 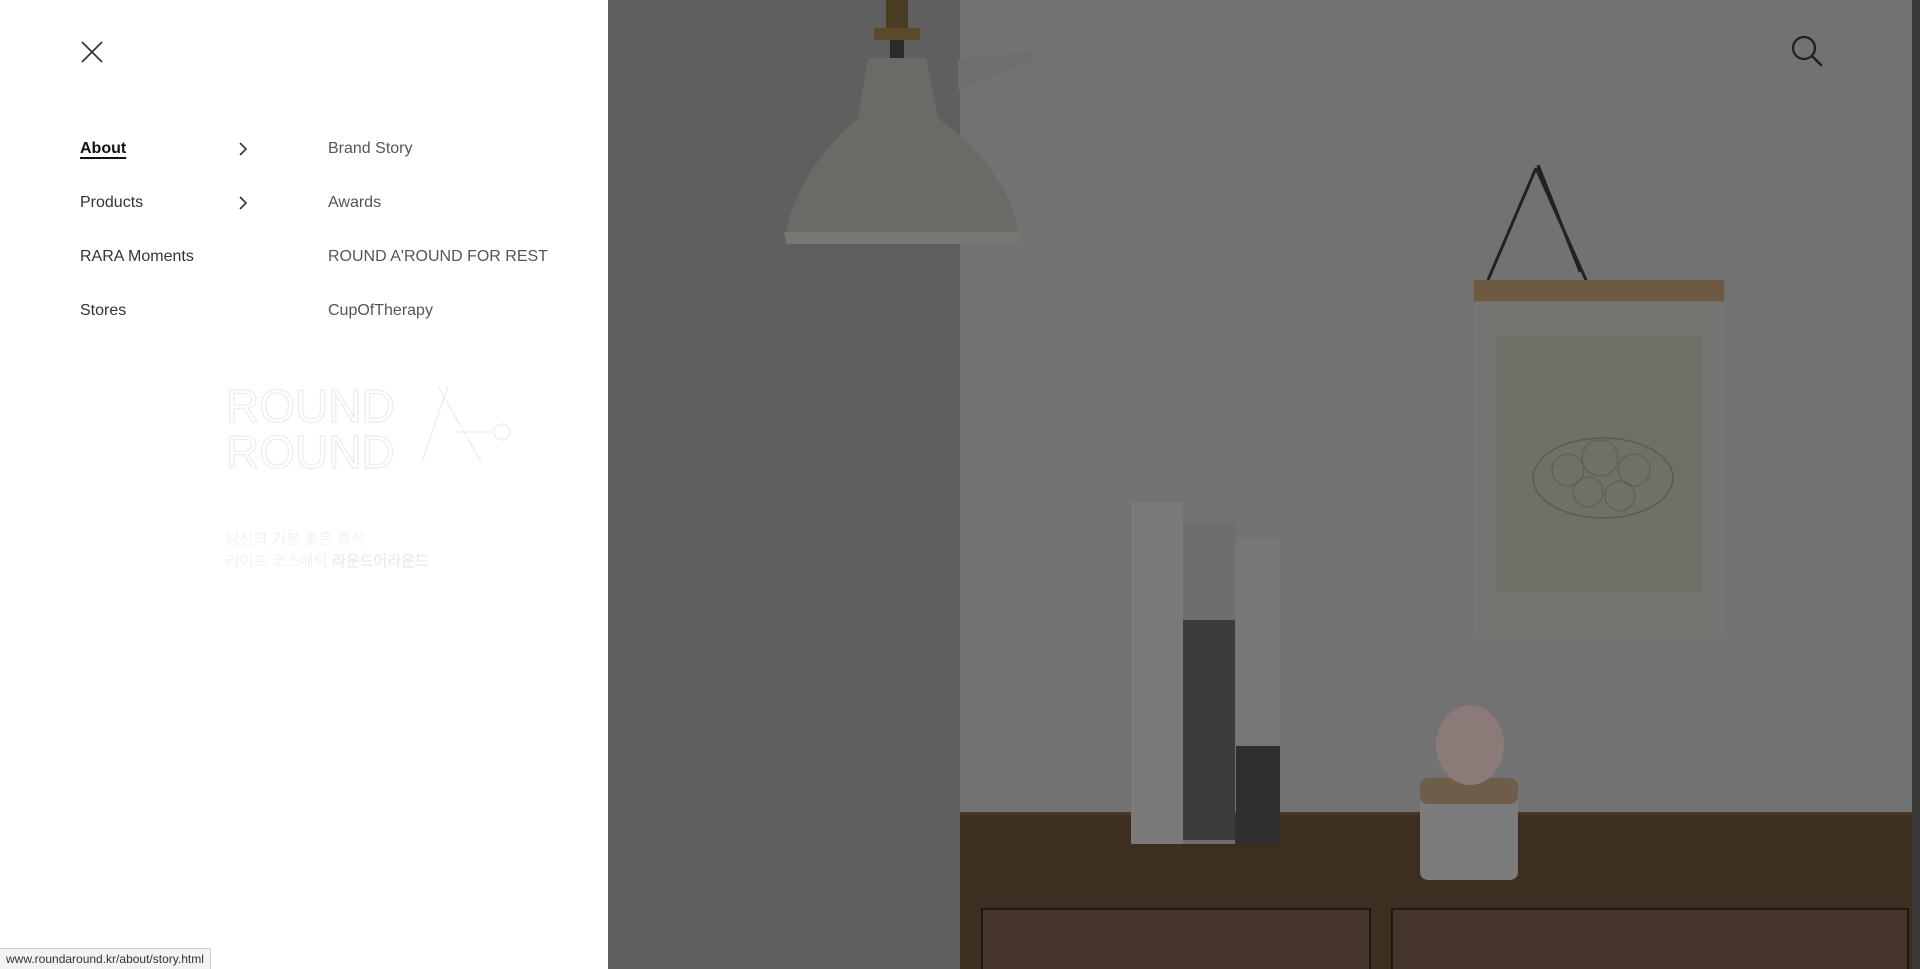 I want to click on brand-logo: ROUND ROUND, so click(x=368, y=427).